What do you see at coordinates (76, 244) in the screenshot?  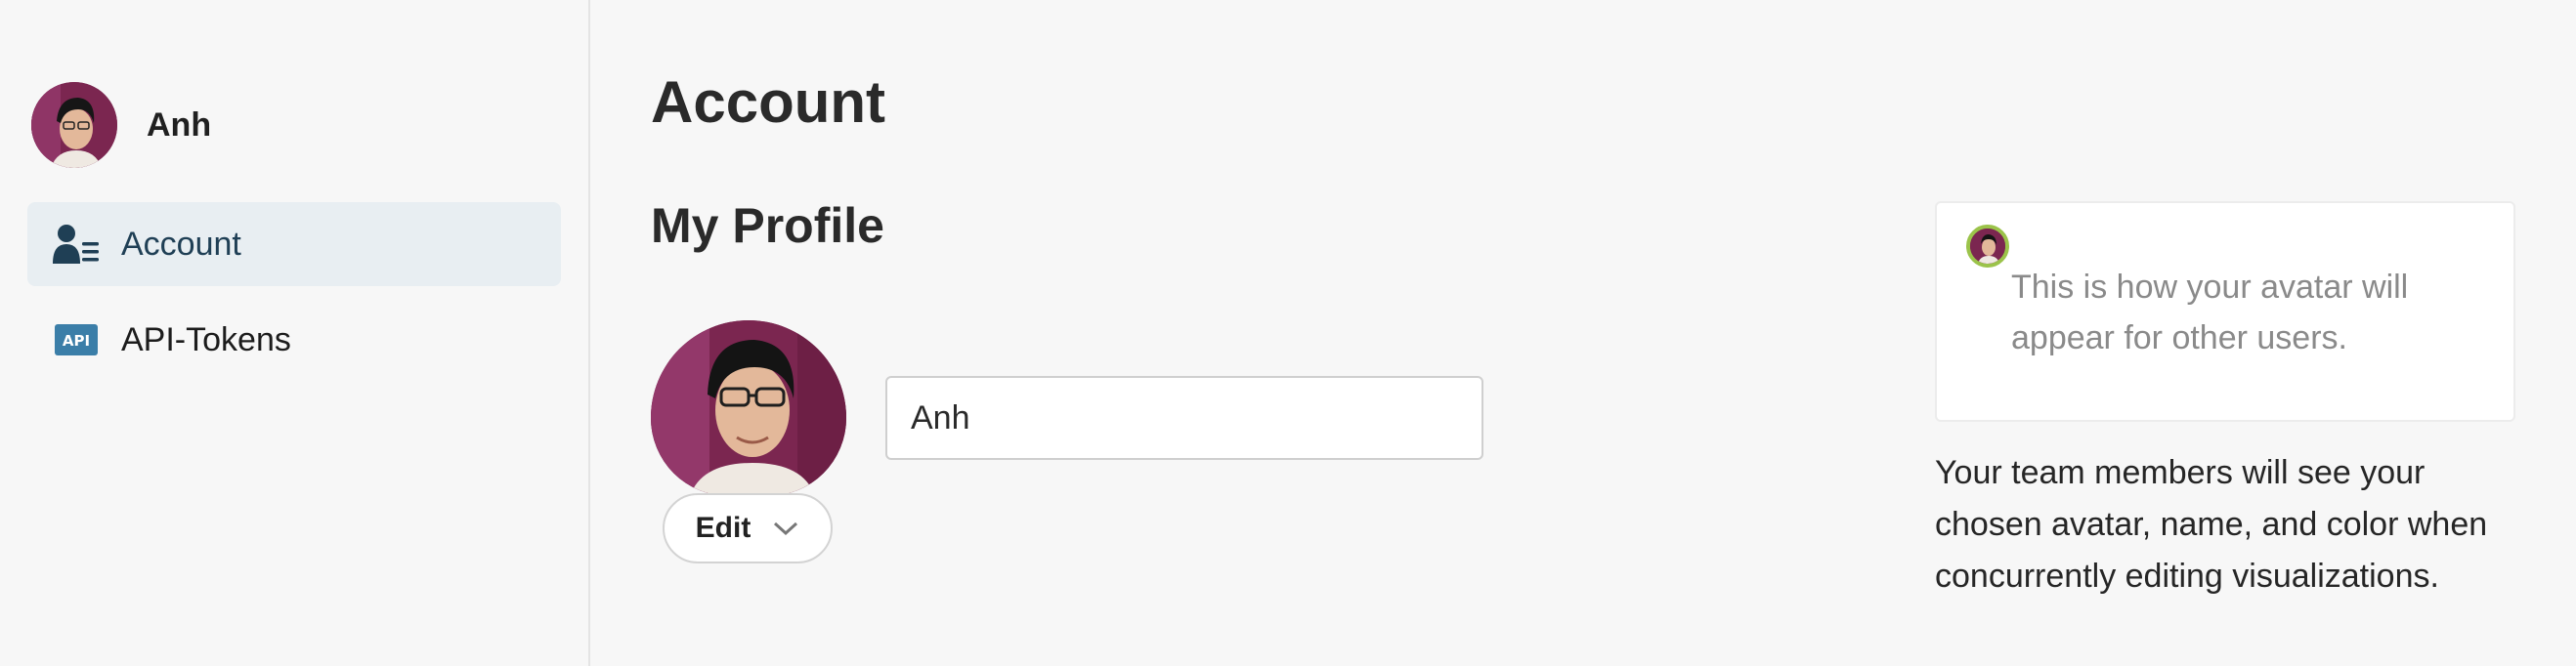 I see `account-list-icon` at bounding box center [76, 244].